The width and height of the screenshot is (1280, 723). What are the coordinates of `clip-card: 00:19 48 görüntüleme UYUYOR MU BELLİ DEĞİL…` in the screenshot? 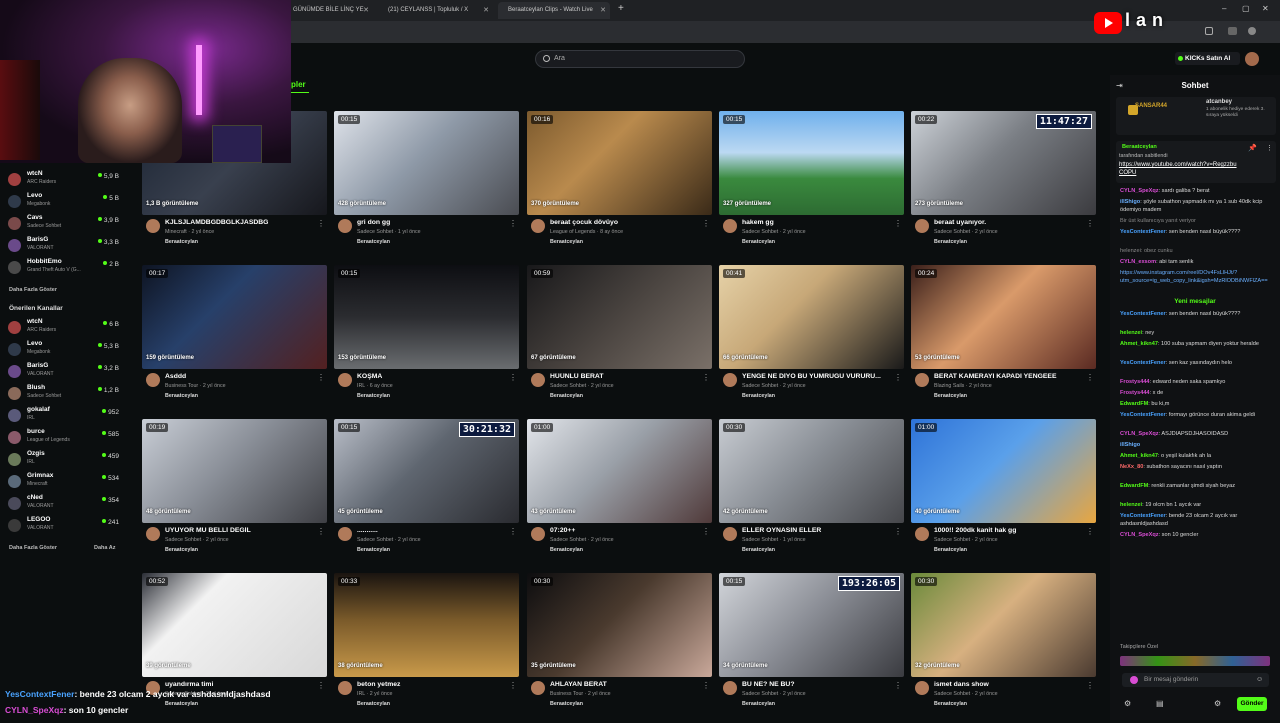 It's located at (234, 491).